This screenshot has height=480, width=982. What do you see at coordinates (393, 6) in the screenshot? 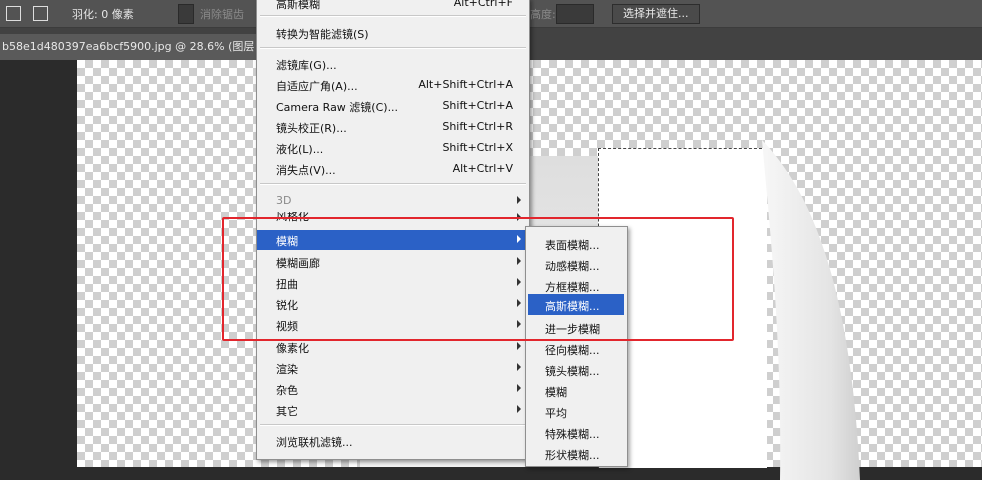
I see `menu-item-last-filter: 高斯模糊 Alt+Ctrl+F` at bounding box center [393, 6].